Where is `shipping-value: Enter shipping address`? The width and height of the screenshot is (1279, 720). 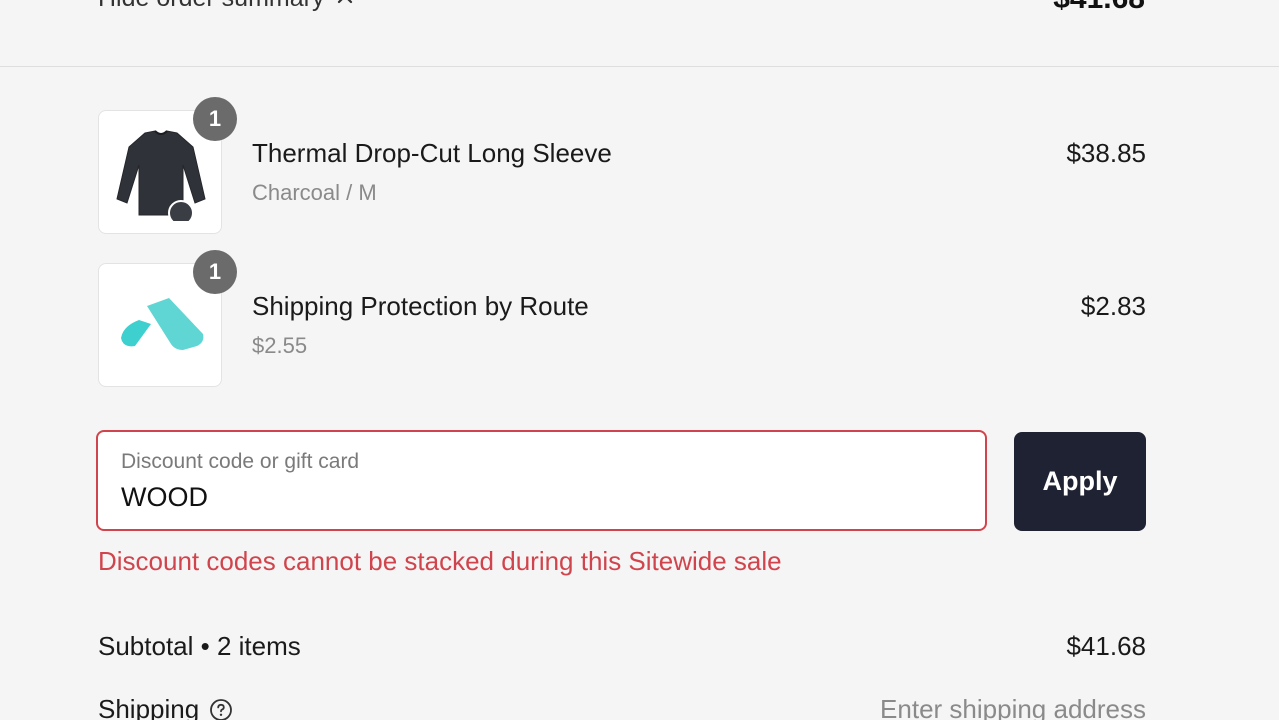
shipping-value: Enter shipping address is located at coordinates (1013, 707).